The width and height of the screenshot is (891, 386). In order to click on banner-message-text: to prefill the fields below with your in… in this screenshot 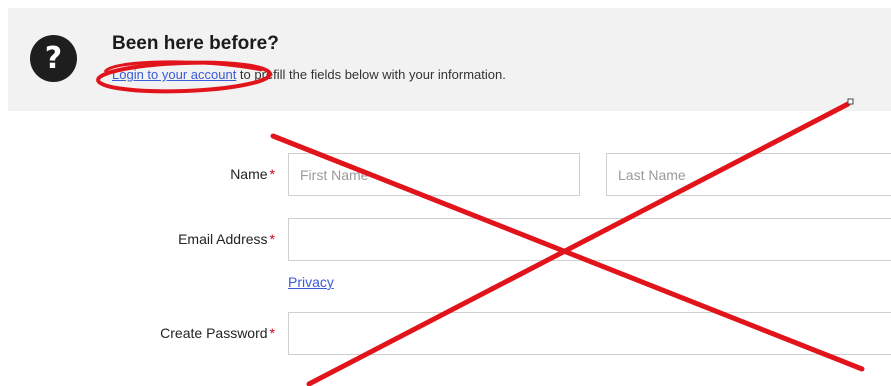, I will do `click(371, 74)`.